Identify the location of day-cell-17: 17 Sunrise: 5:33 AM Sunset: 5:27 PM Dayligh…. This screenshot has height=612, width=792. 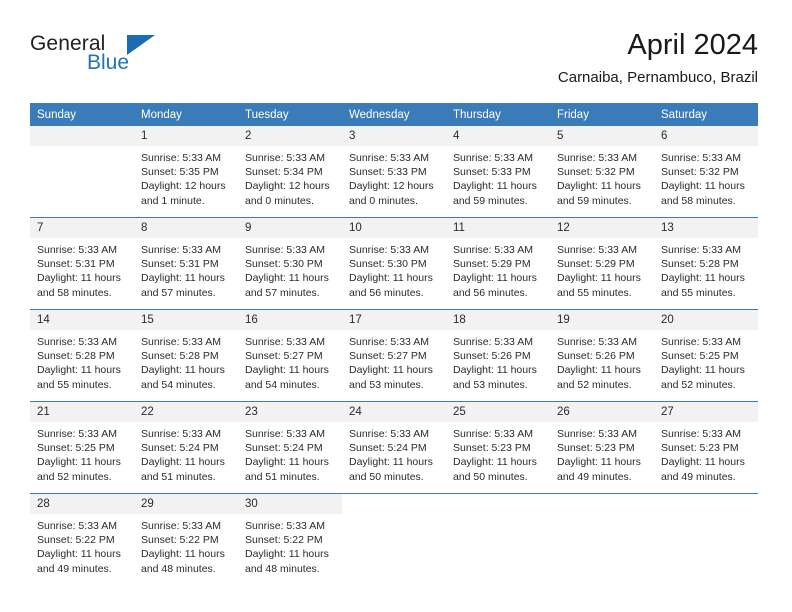
(394, 355).